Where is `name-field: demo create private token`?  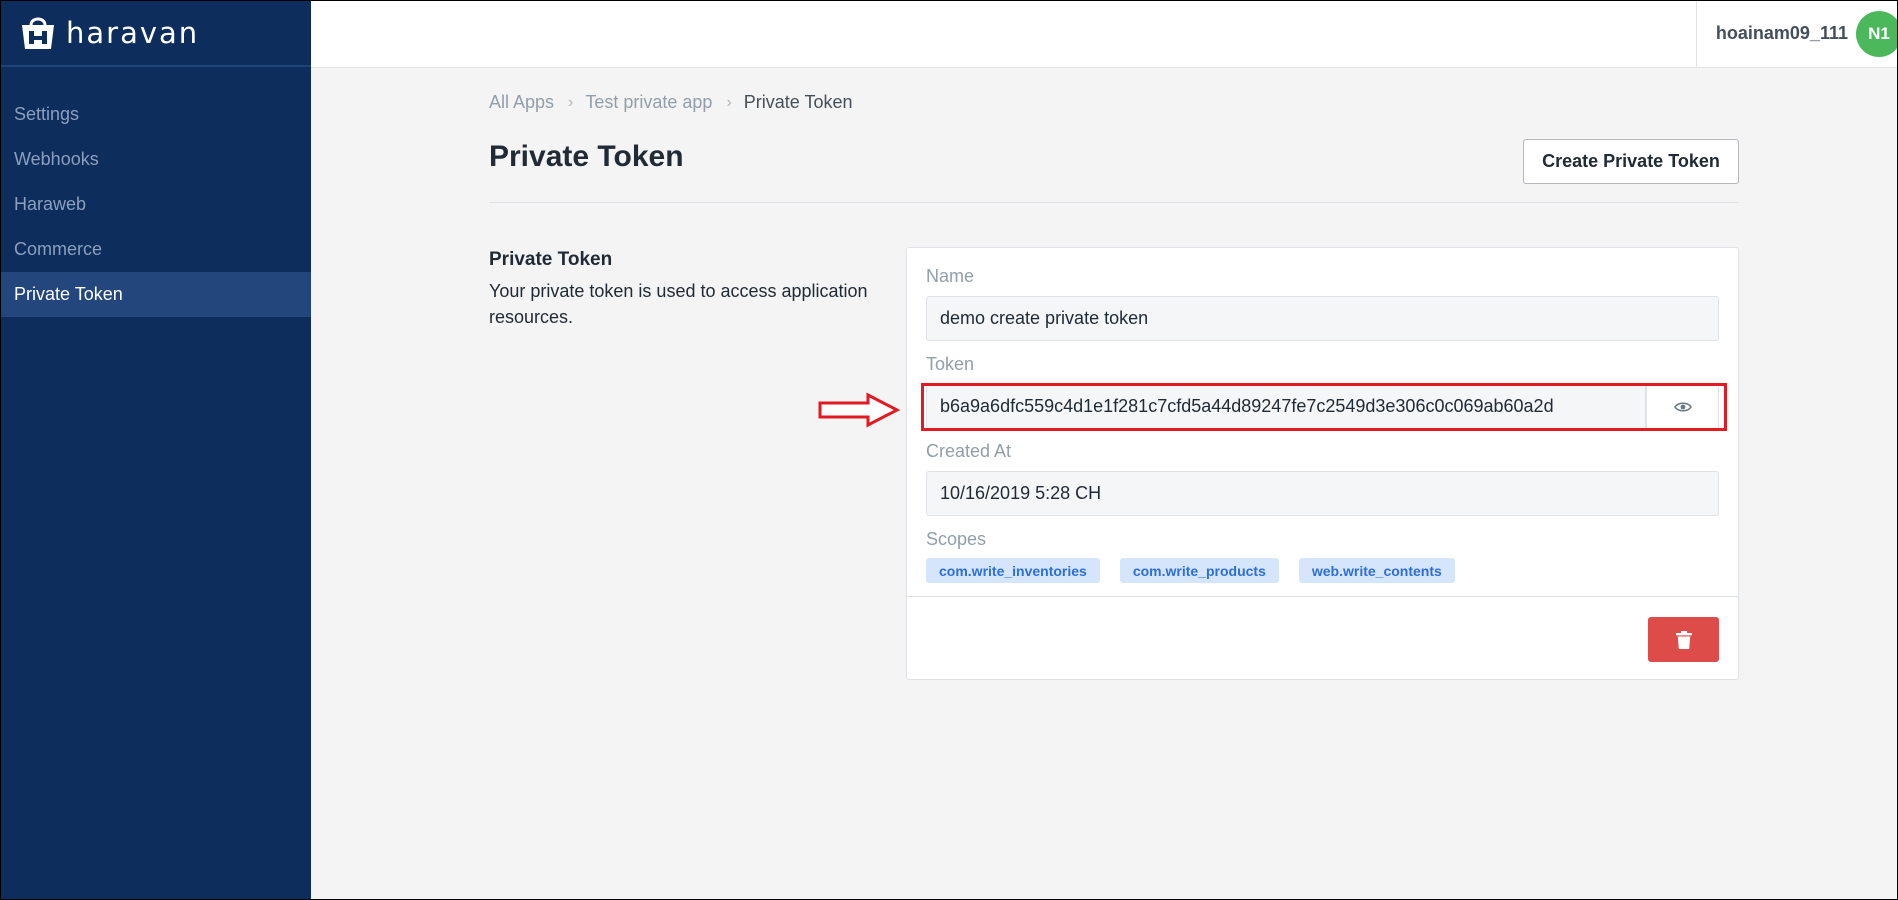
name-field: demo create private token is located at coordinates (1322, 318).